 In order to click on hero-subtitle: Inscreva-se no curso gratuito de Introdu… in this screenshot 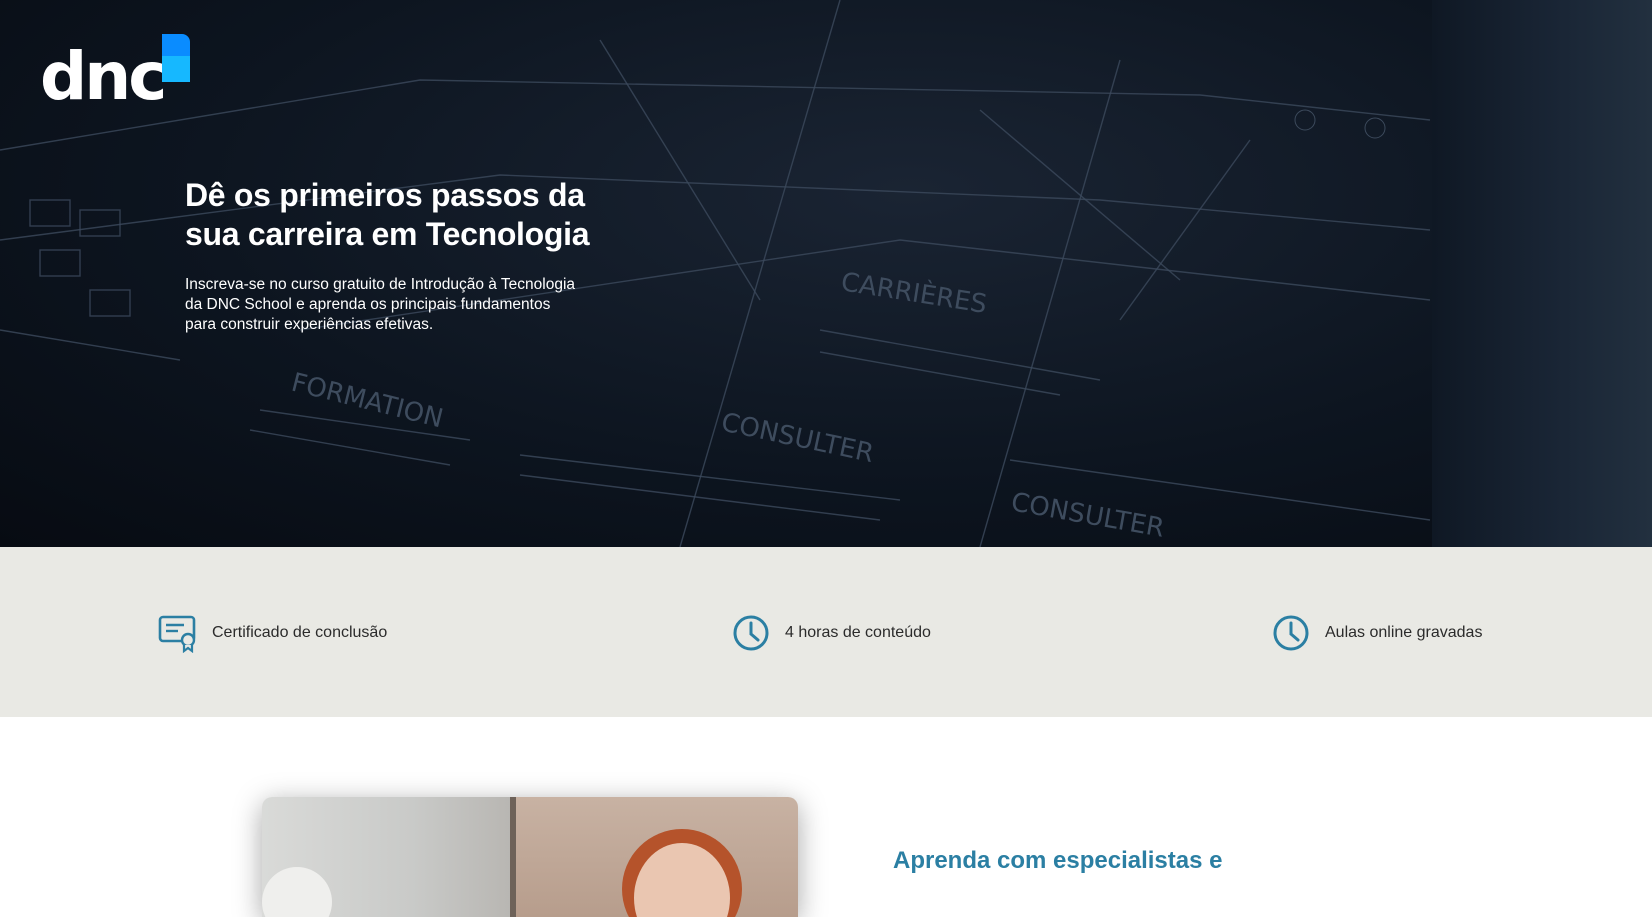, I will do `click(380, 304)`.